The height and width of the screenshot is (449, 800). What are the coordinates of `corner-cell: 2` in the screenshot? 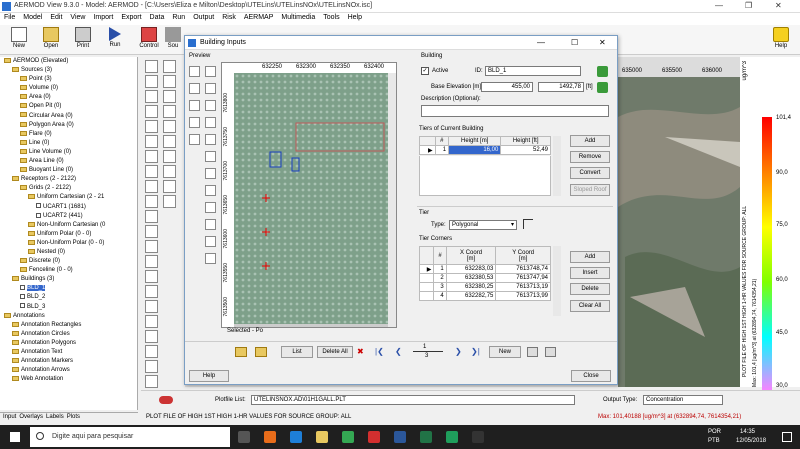 It's located at (440, 278).